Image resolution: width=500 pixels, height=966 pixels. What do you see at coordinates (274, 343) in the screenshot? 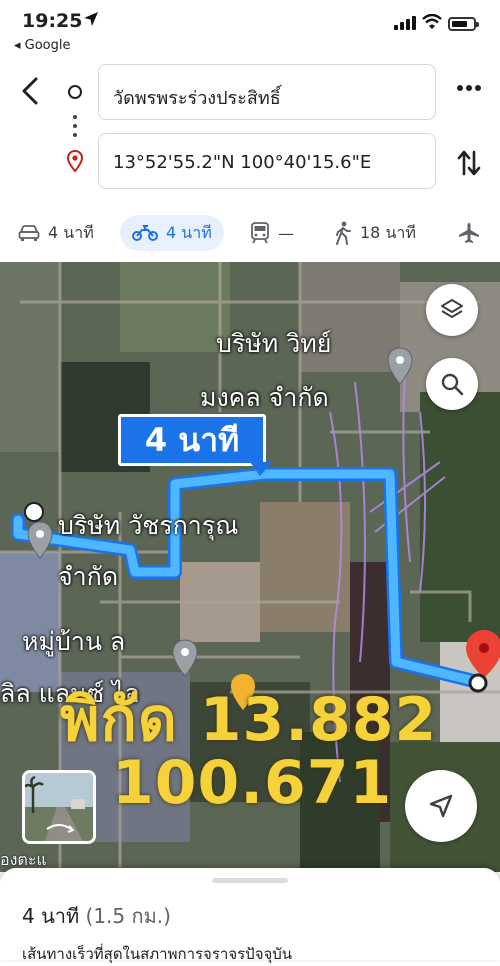
I see `map-label-company-1-line1: บริษัท วิทย์` at bounding box center [274, 343].